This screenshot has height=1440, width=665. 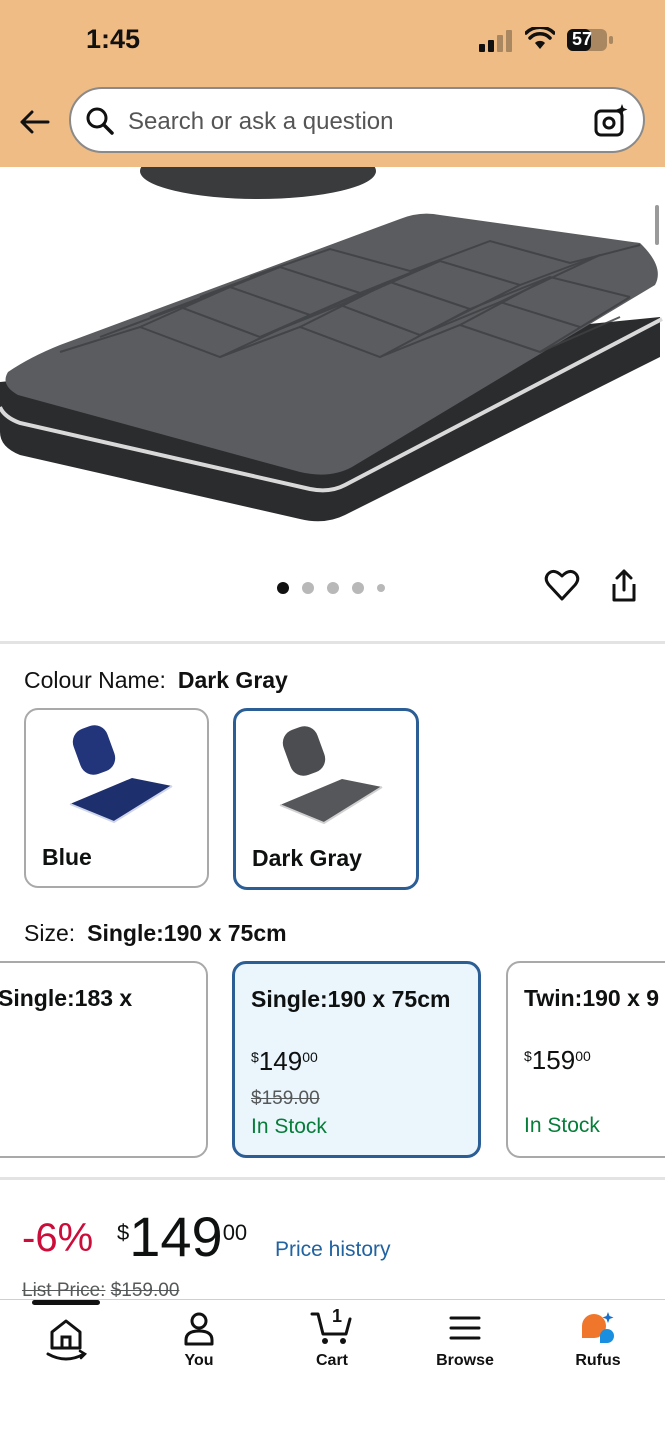 What do you see at coordinates (67, 1340) in the screenshot?
I see `home-icon` at bounding box center [67, 1340].